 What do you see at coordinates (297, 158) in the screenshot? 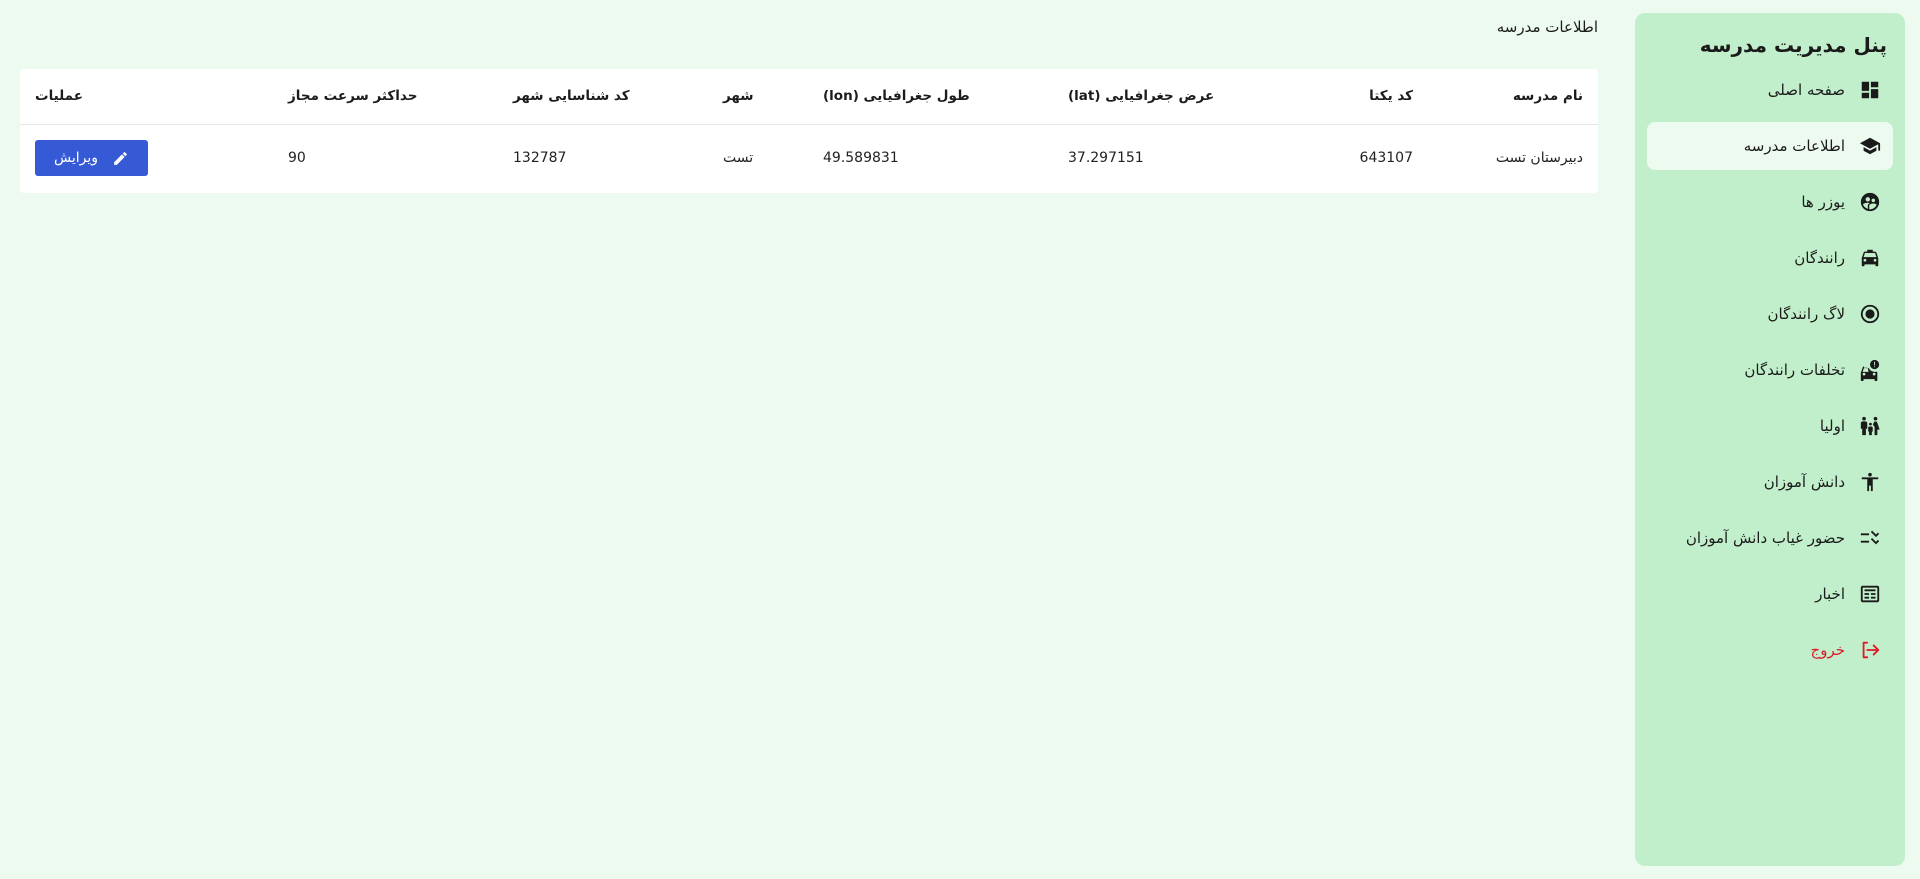
I see `cell-max-speed: 90` at bounding box center [297, 158].